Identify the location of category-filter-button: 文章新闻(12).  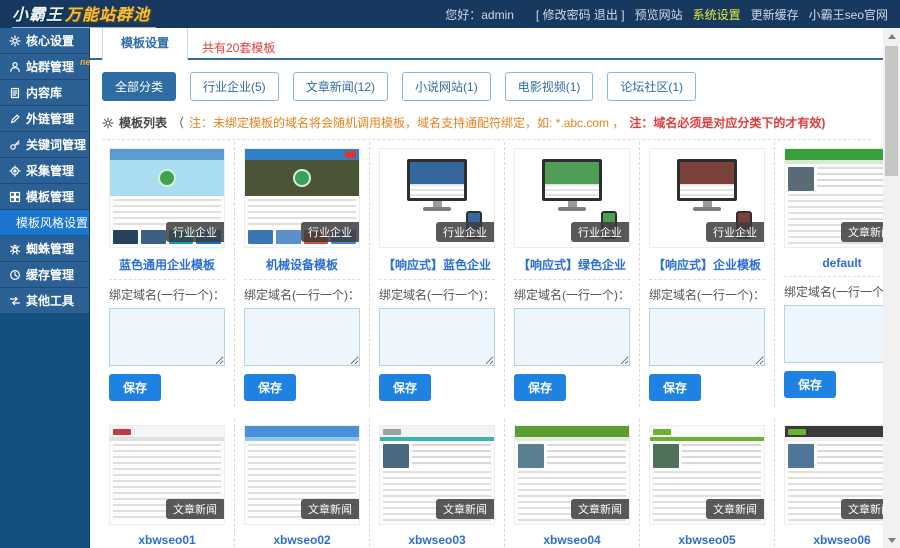
(340, 86).